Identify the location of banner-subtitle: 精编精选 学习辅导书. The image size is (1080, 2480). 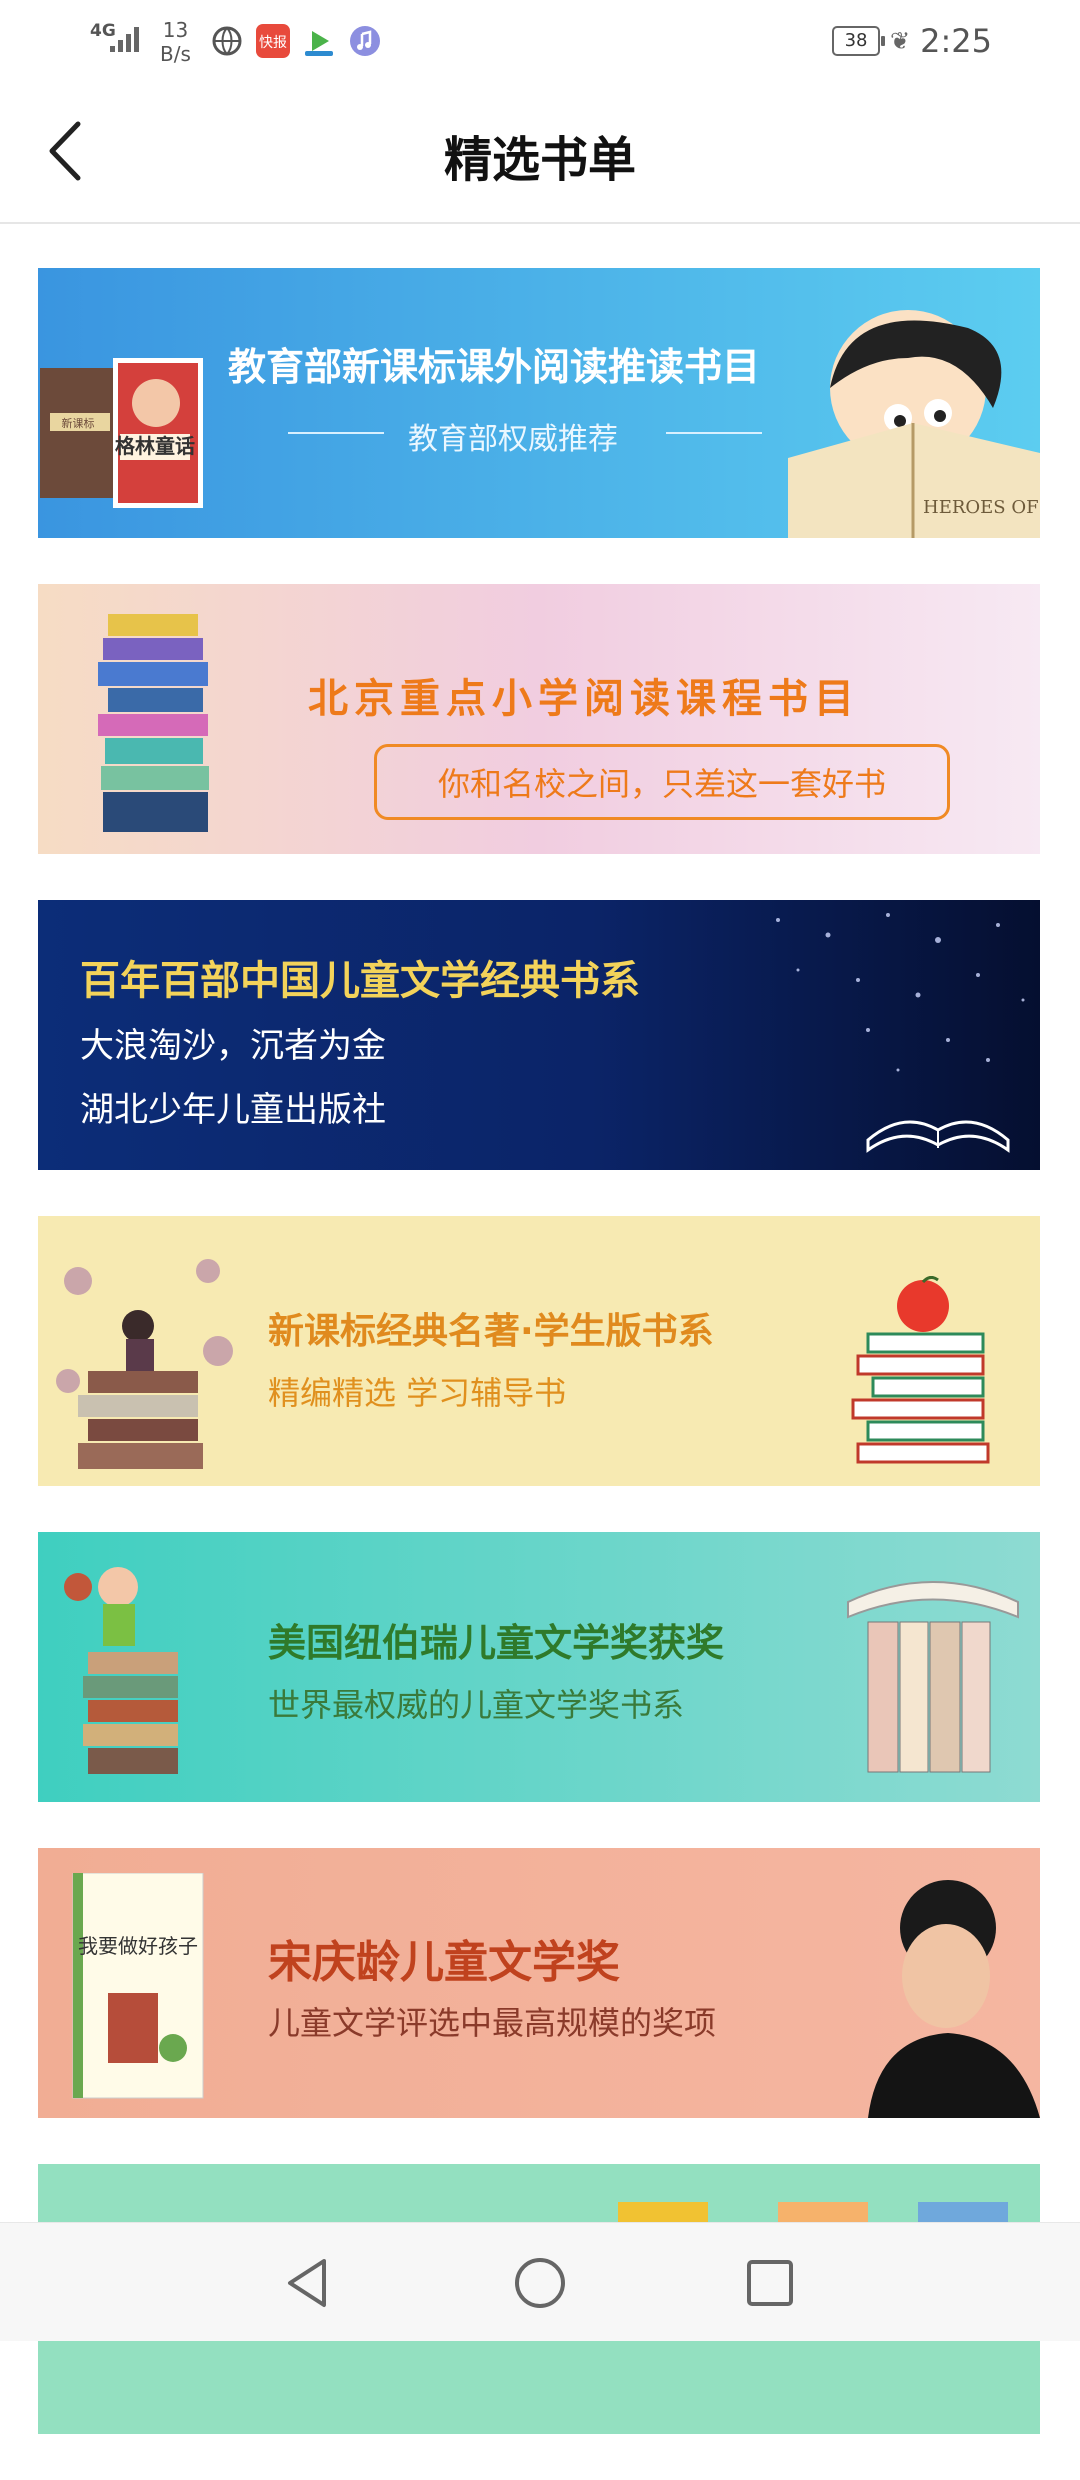
(417, 1393).